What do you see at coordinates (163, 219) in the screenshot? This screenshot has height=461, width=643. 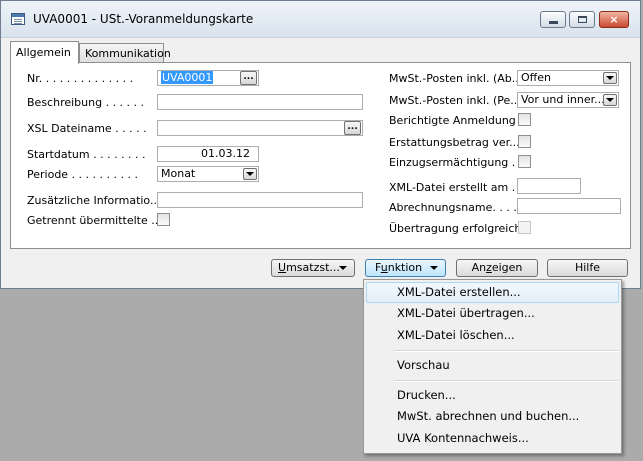 I see `getrennt-checkbox` at bounding box center [163, 219].